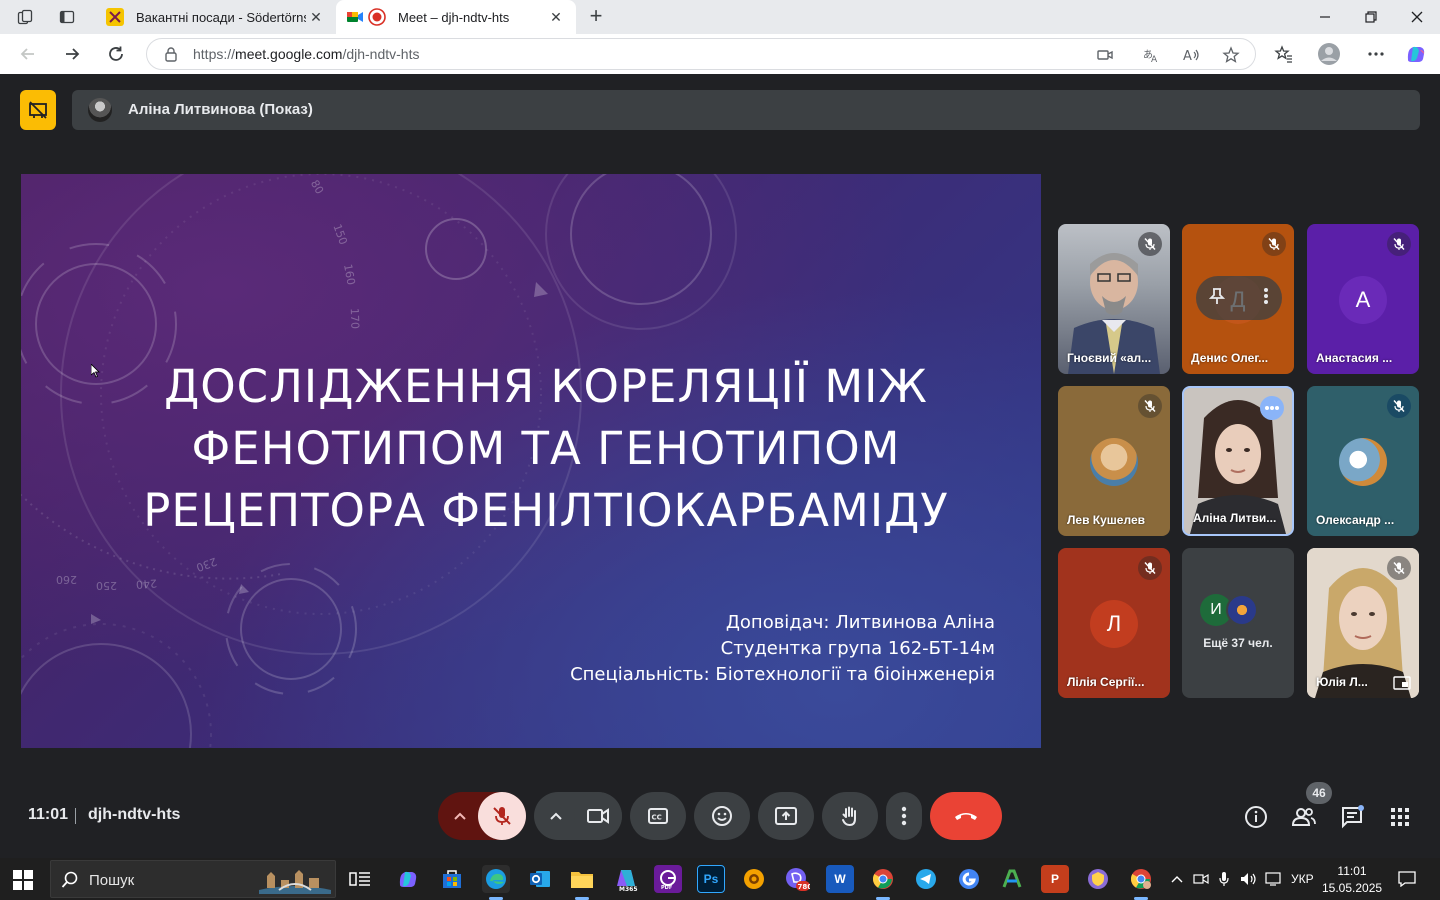 Image resolution: width=1440 pixels, height=900 pixels. What do you see at coordinates (496, 879) in the screenshot?
I see `edge-app-icon` at bounding box center [496, 879].